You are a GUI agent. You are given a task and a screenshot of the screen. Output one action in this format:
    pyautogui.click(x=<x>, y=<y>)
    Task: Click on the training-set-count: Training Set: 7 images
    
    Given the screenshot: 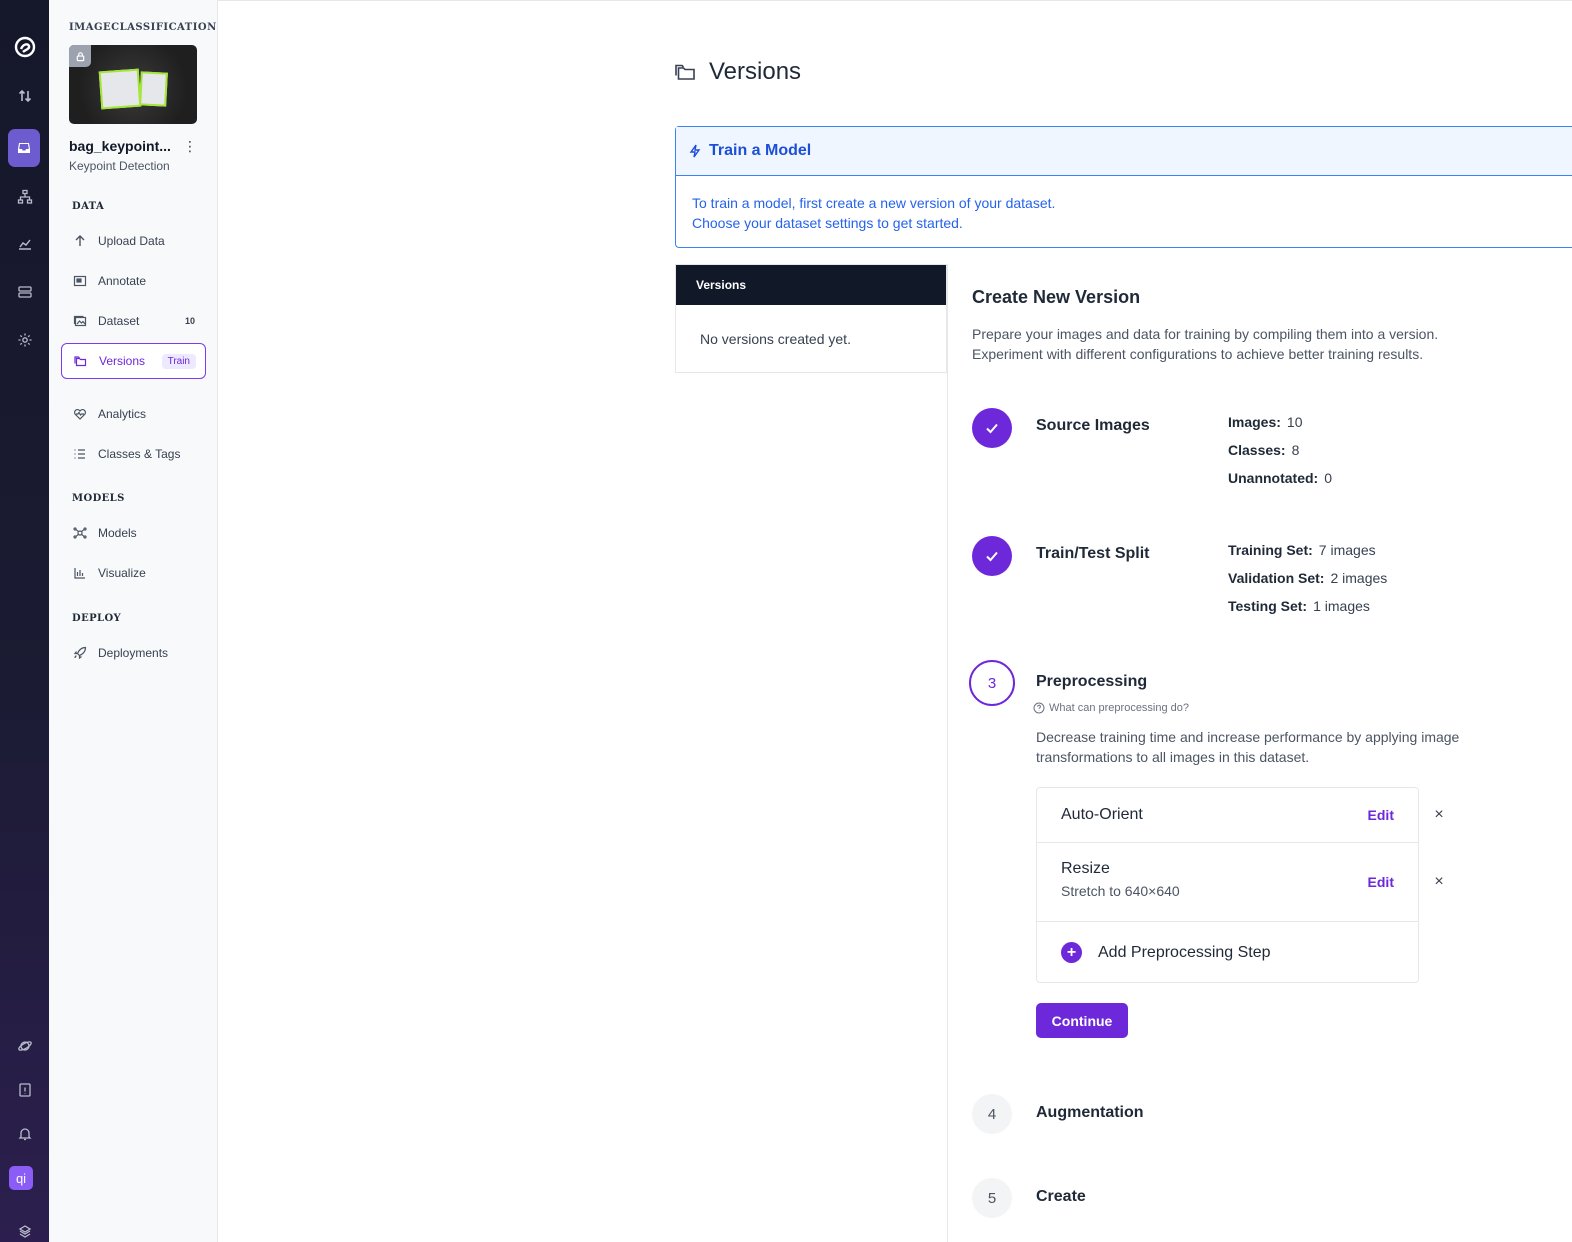 What is the action you would take?
    pyautogui.click(x=1302, y=550)
    